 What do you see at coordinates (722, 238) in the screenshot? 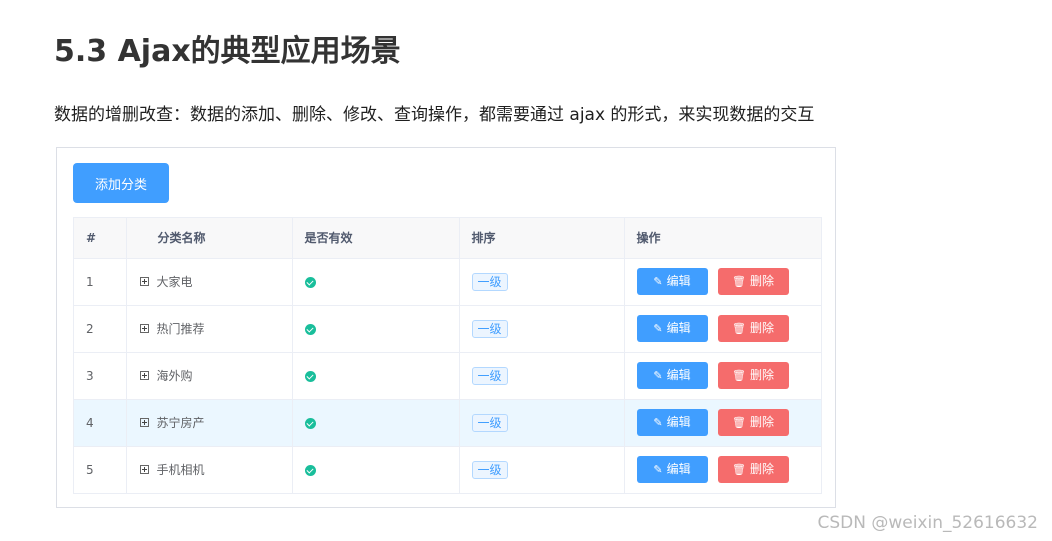
I see `column-header-actions: 操作` at bounding box center [722, 238].